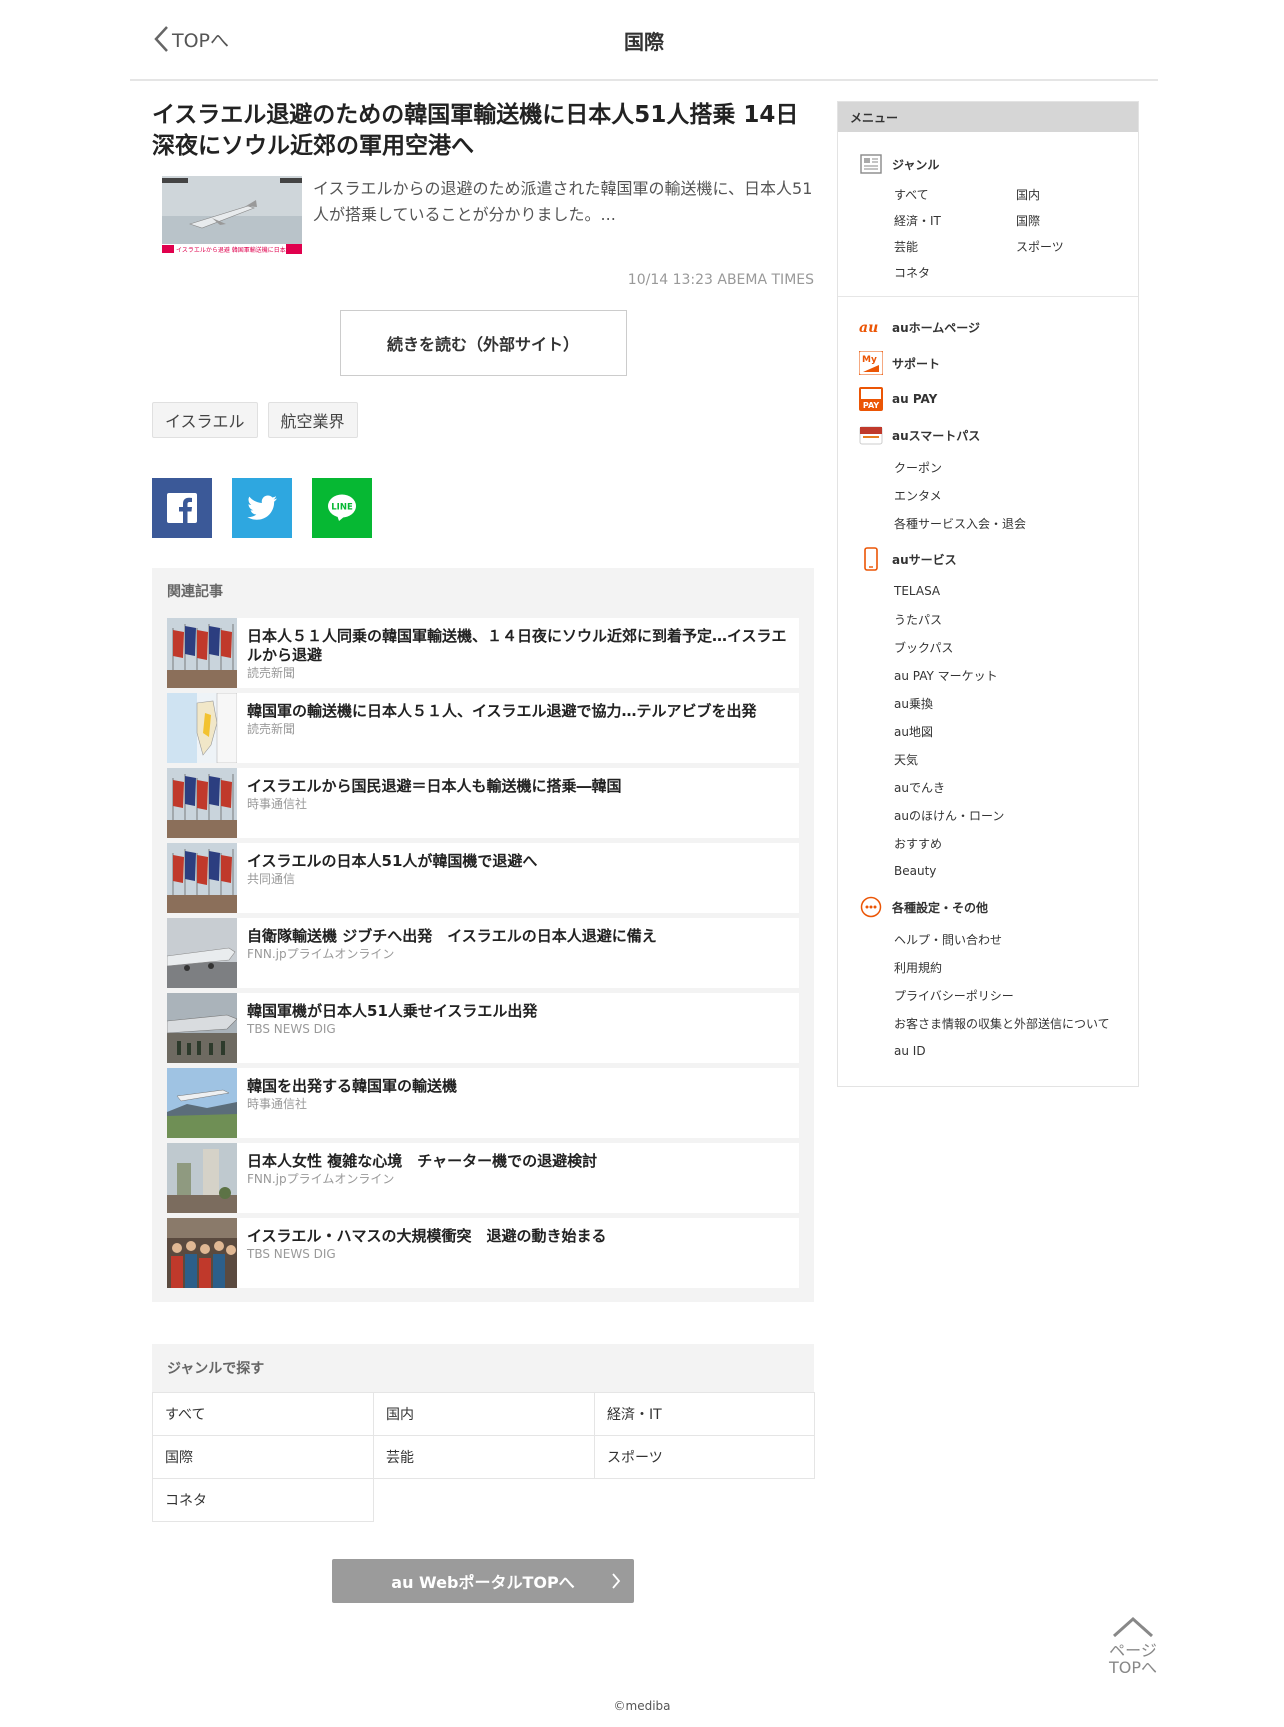  What do you see at coordinates (392, 878) in the screenshot?
I see `related-body: イスラエルの日本人51人が韓国機で退避へ 共同通信` at bounding box center [392, 878].